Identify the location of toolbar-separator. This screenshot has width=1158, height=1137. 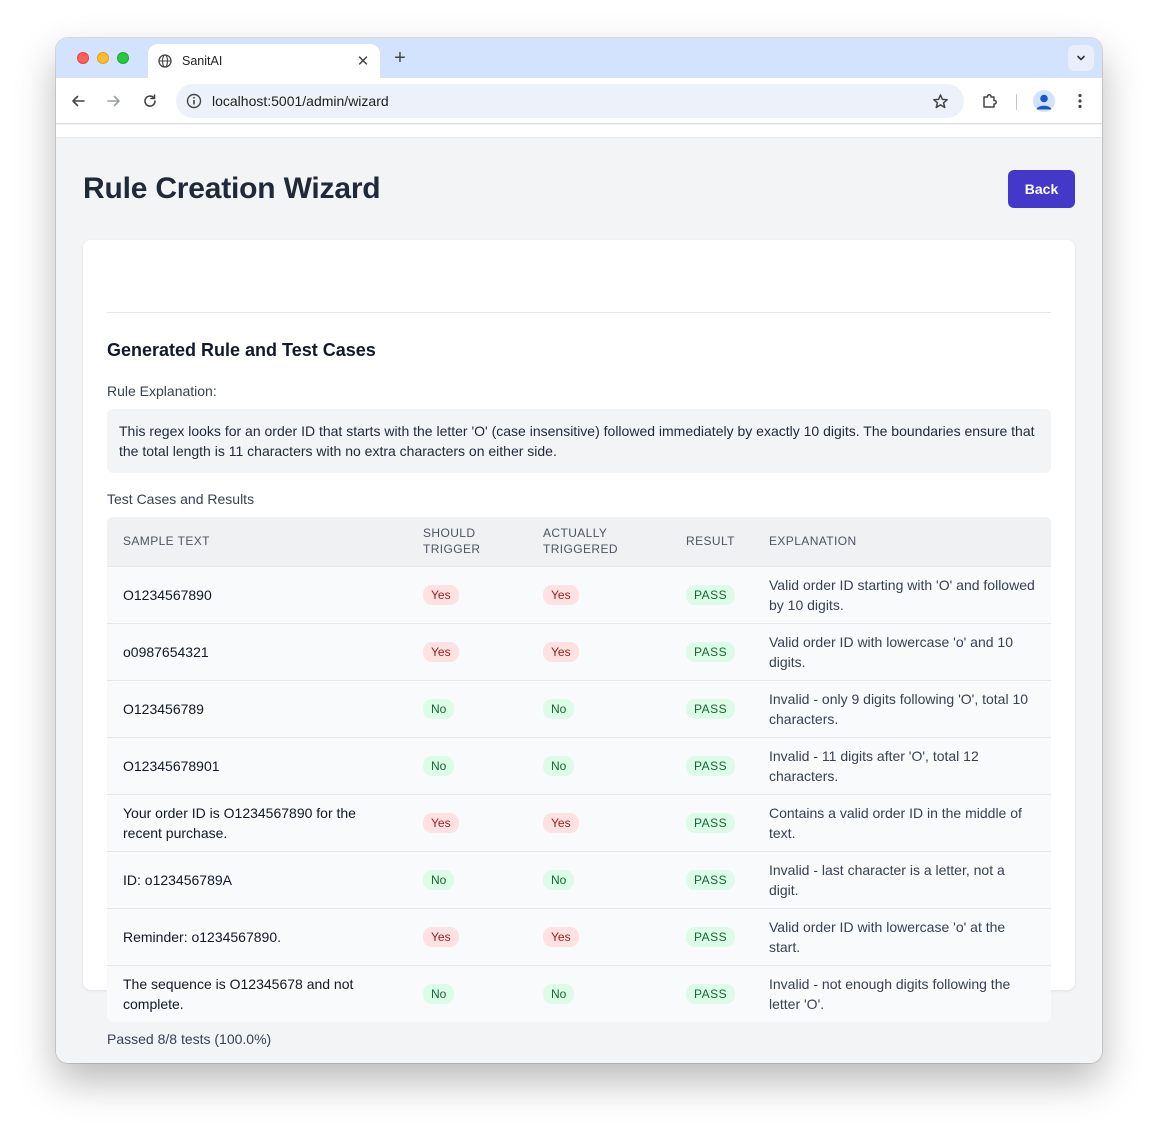
(1016, 102).